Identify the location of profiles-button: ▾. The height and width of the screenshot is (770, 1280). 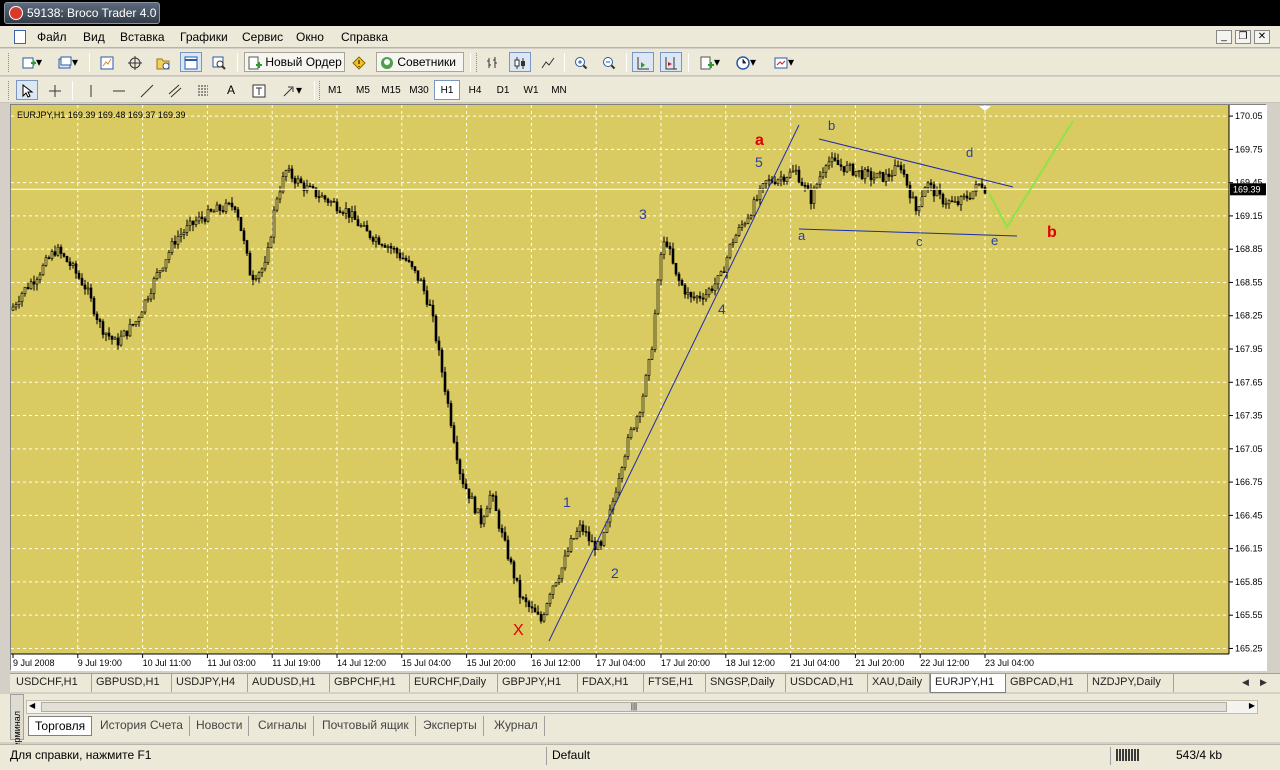
(68, 62).